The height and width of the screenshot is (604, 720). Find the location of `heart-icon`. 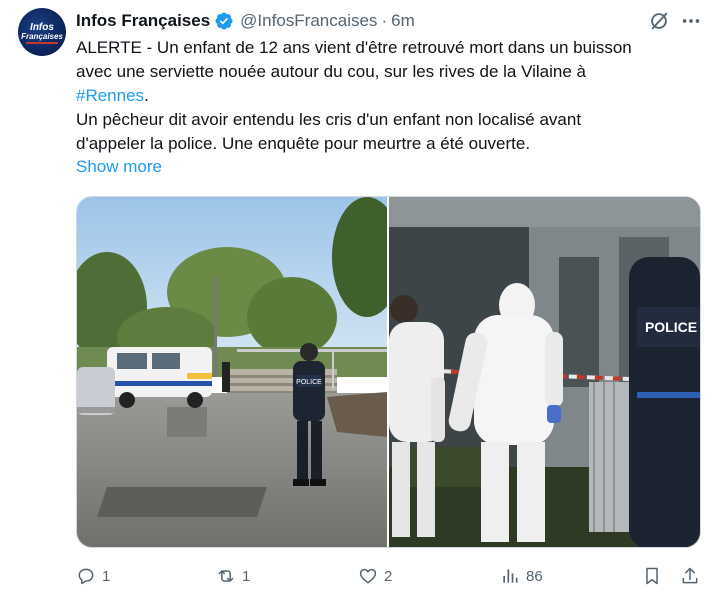

heart-icon is located at coordinates (368, 576).